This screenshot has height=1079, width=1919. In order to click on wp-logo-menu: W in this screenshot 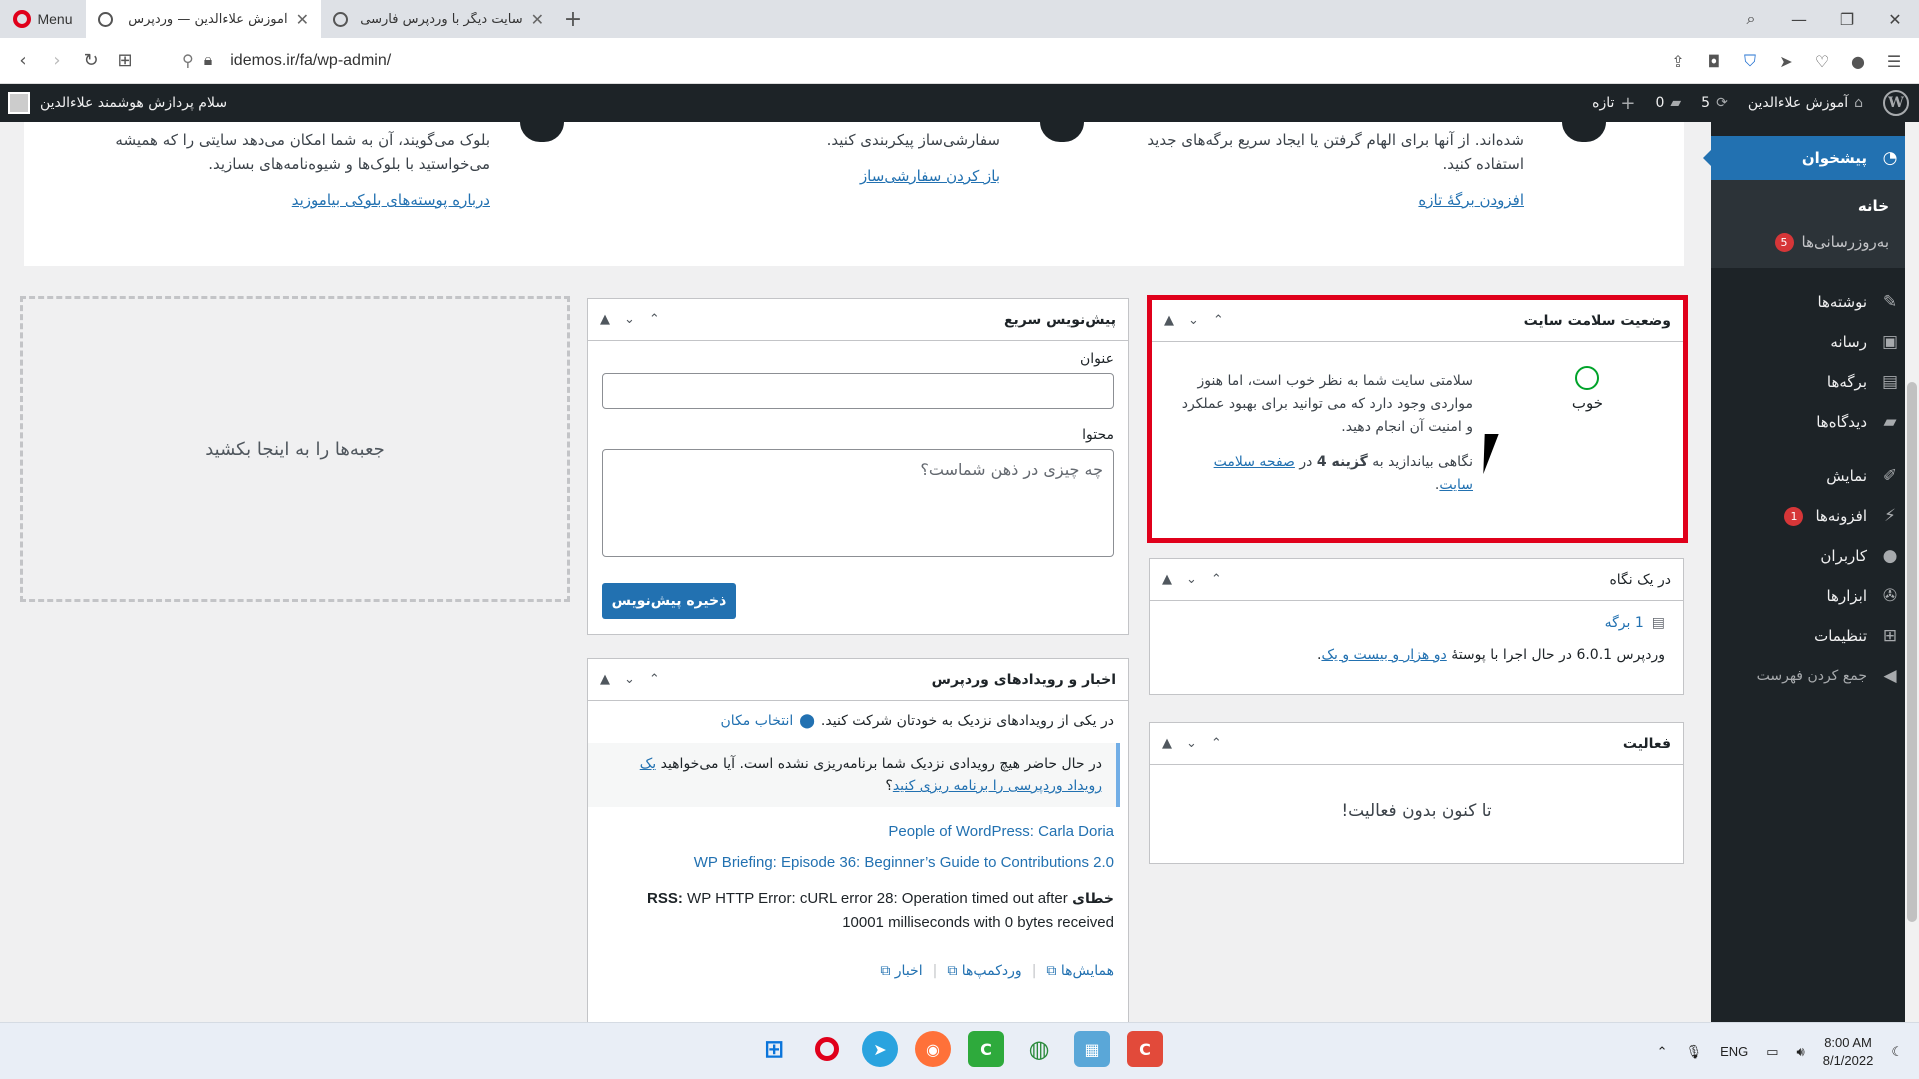, I will do `click(1896, 103)`.